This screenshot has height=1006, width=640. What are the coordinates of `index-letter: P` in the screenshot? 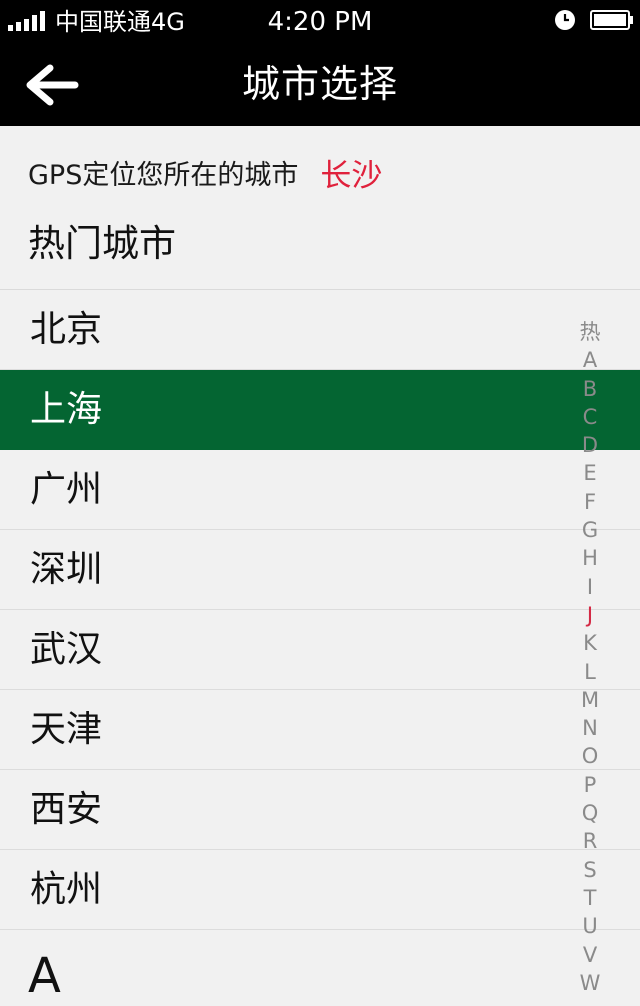 It's located at (590, 785).